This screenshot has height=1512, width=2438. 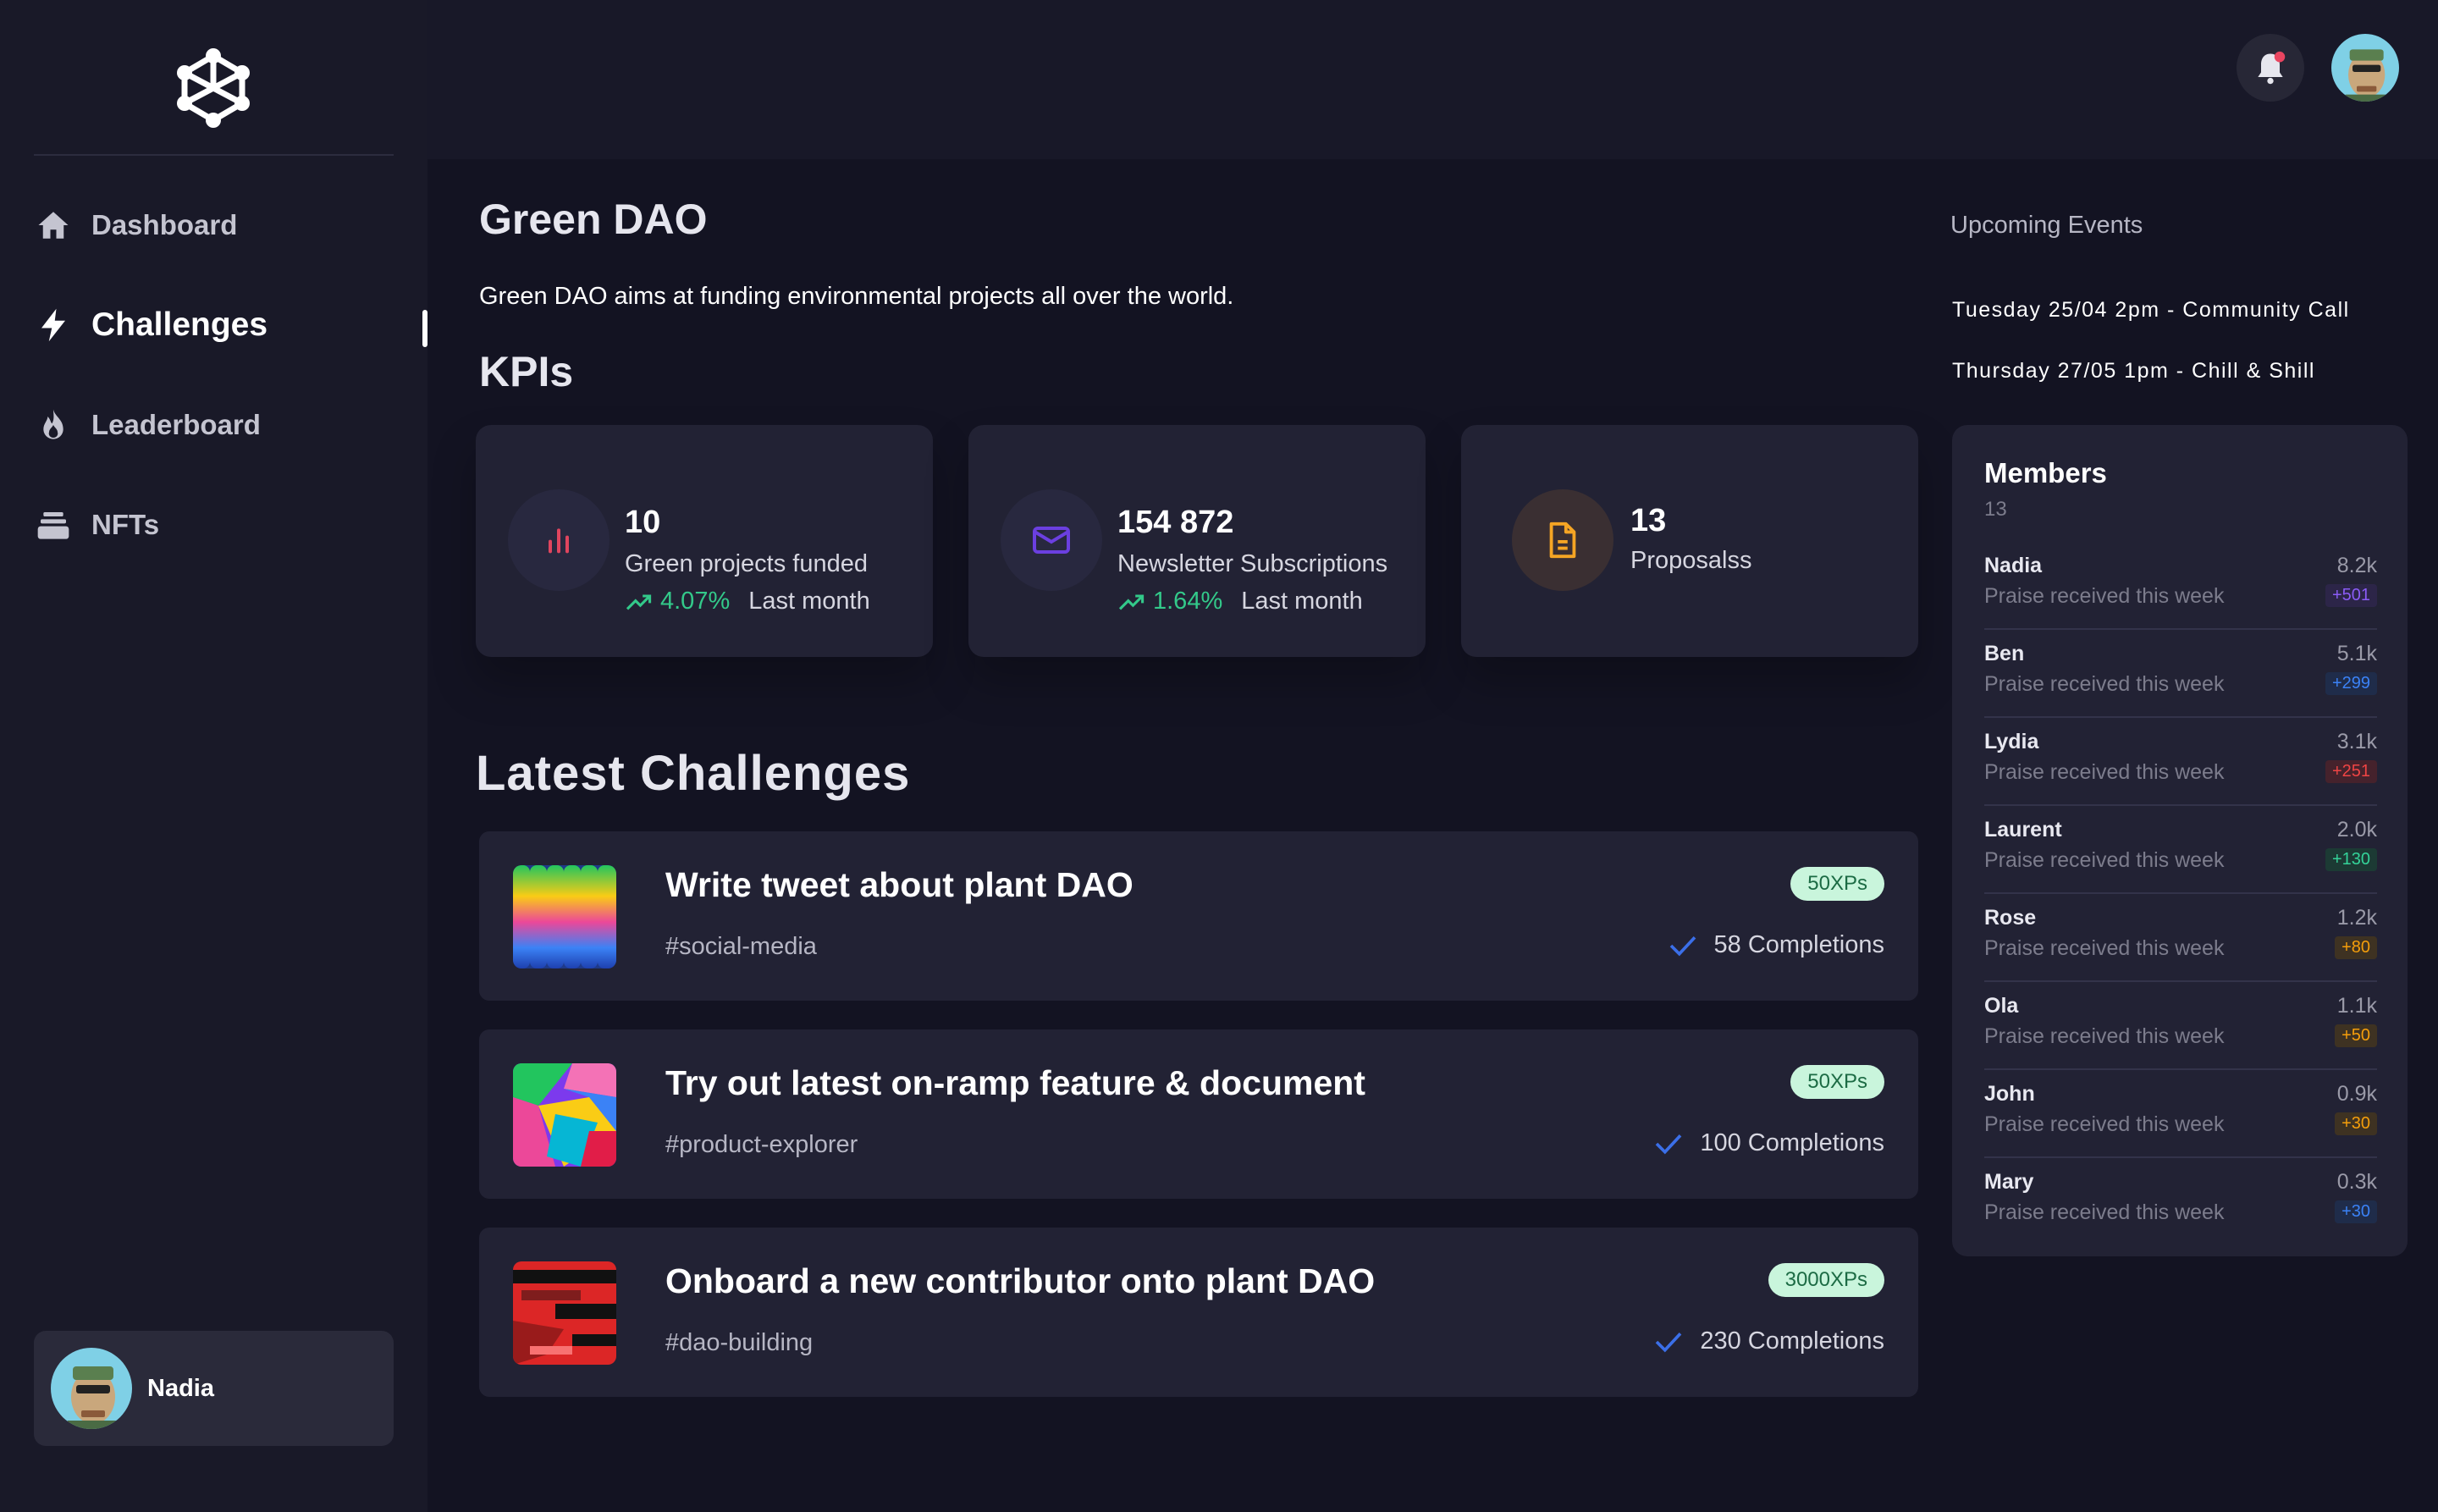 I want to click on nav-label: Dashboard, so click(x=164, y=225).